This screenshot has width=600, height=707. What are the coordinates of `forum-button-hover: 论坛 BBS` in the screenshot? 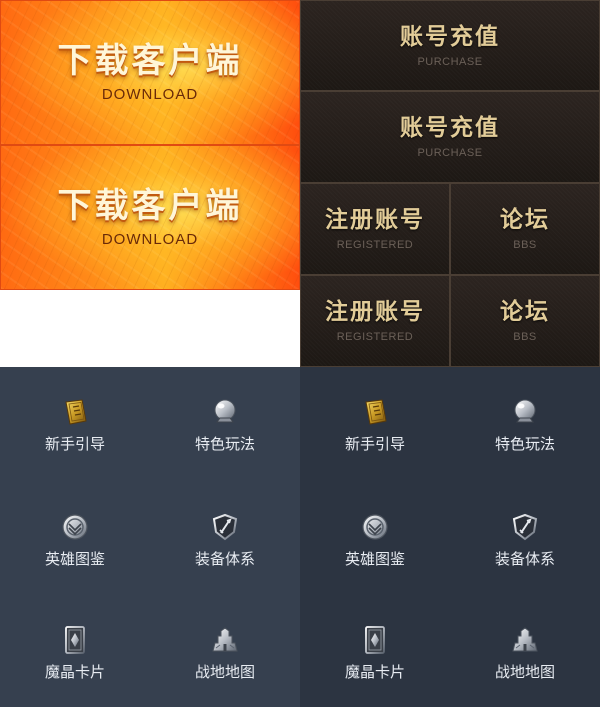 It's located at (525, 321).